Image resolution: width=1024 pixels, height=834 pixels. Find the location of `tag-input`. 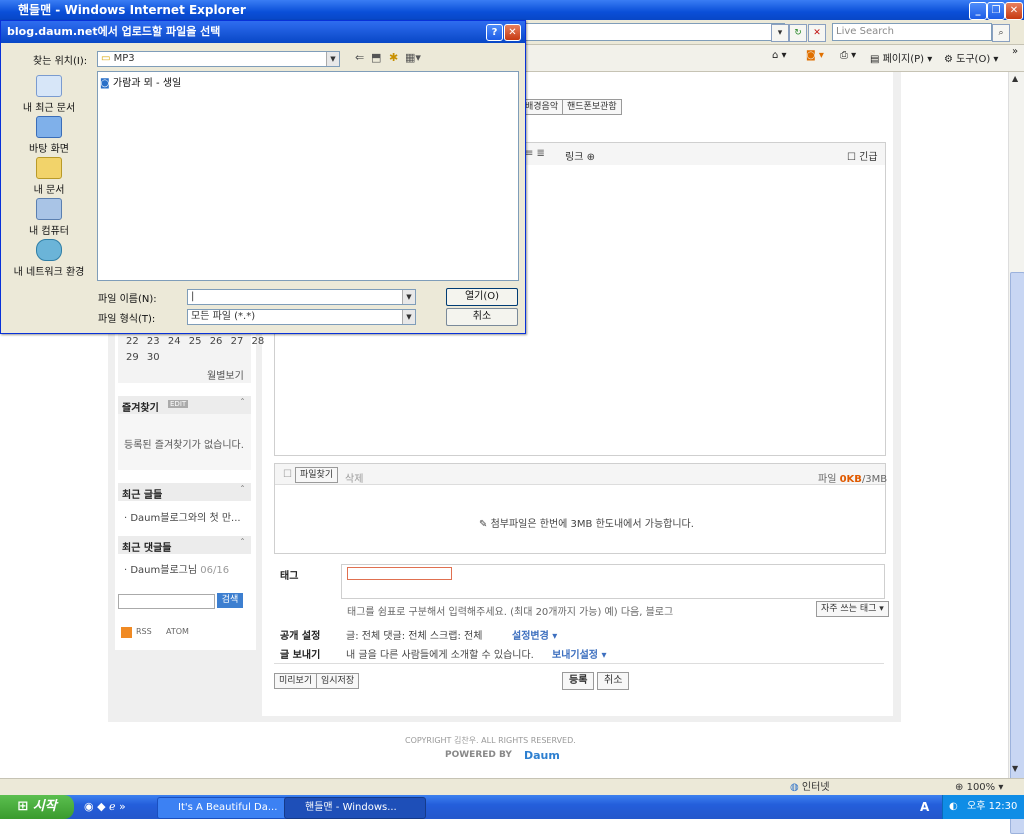

tag-input is located at coordinates (399, 573).